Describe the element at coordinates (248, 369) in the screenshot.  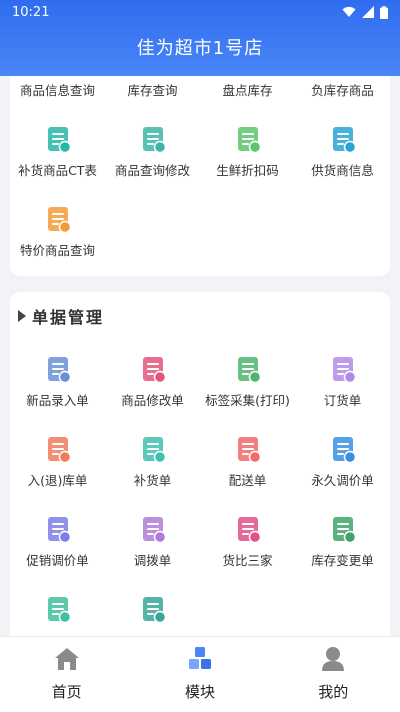
I see `label-print-icon` at that location.